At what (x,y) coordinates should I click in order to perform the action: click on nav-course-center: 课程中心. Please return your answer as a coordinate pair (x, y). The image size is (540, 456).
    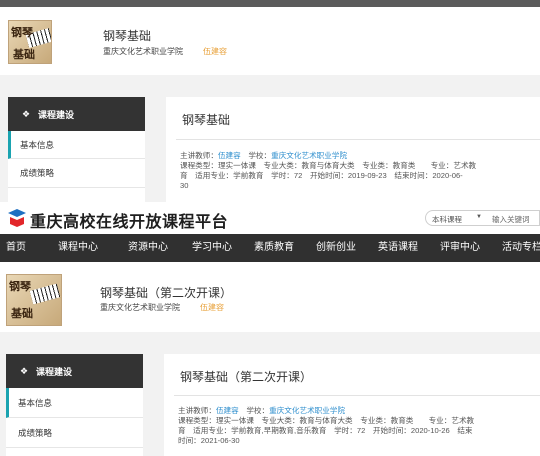
    Looking at the image, I should click on (78, 248).